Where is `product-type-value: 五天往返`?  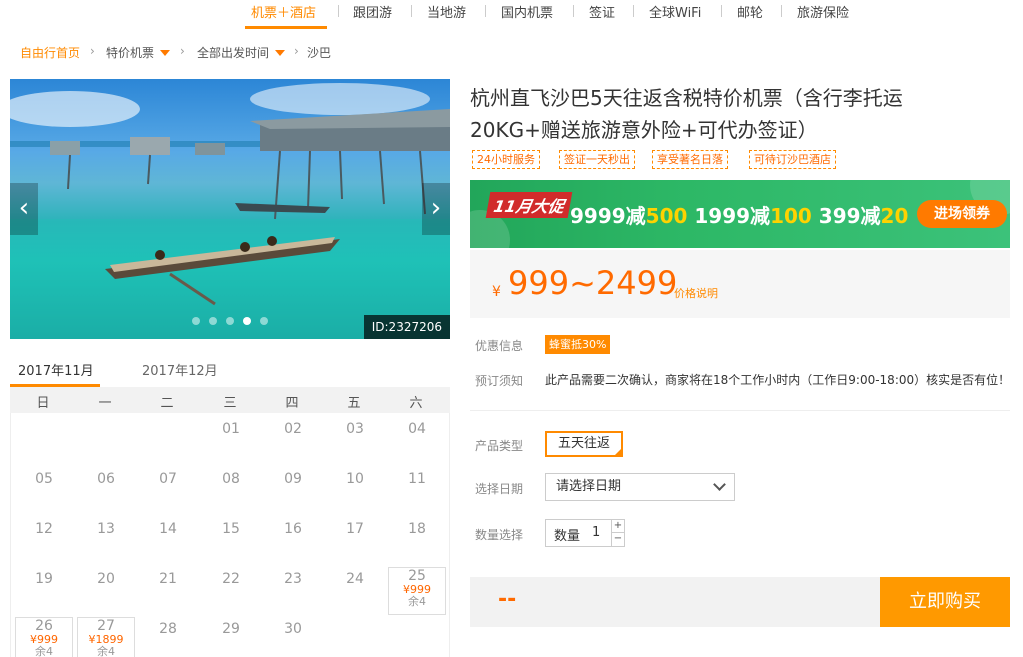
product-type-value: 五天往返 is located at coordinates (583, 443).